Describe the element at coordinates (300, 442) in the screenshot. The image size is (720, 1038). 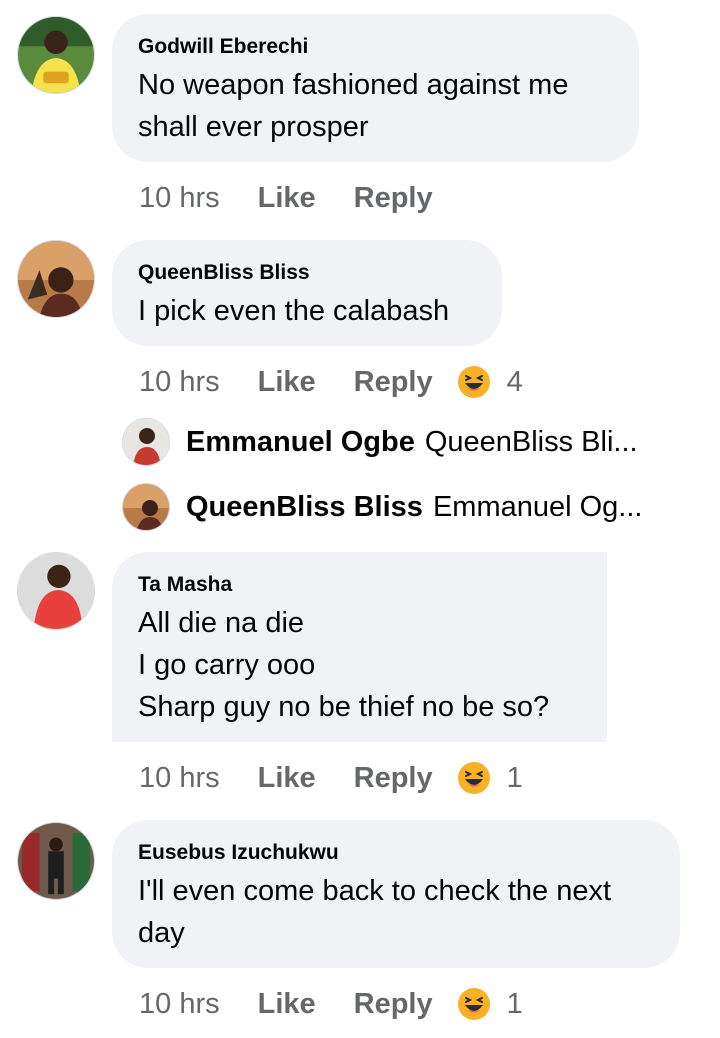
I see `reply-author: Emmanuel Ogbe` at that location.